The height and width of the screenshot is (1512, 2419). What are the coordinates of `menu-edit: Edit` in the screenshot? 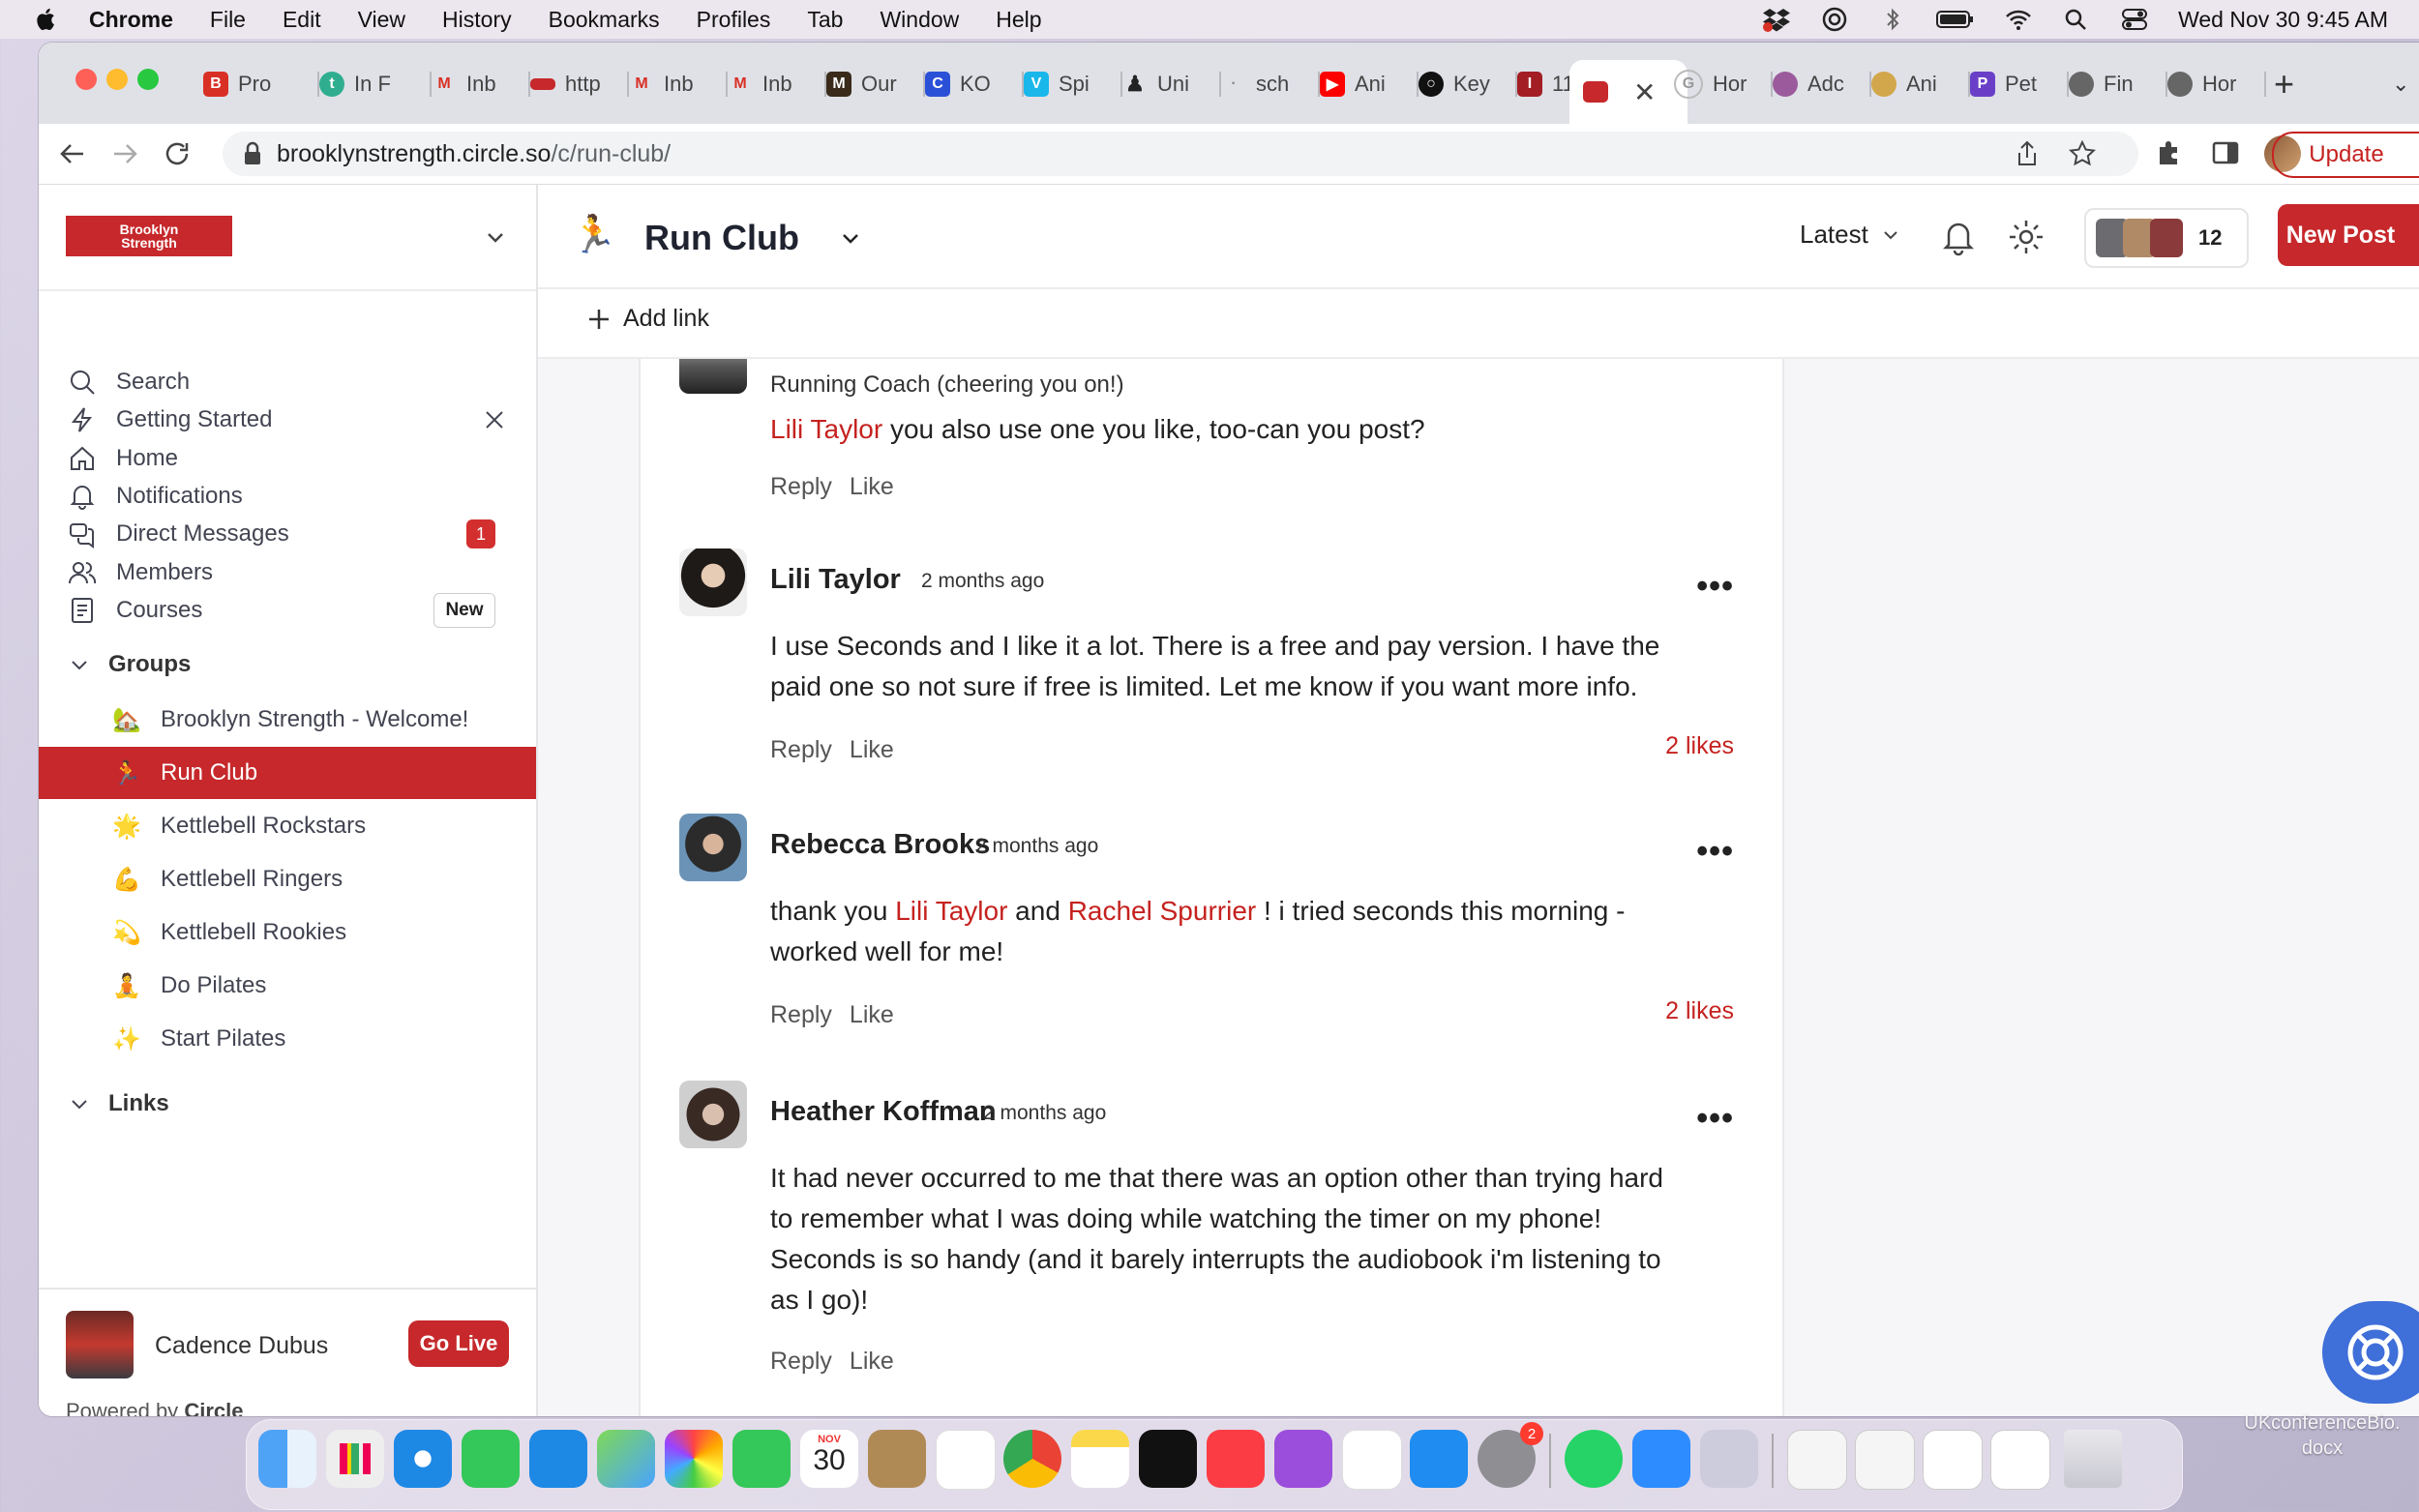 It's located at (302, 20).